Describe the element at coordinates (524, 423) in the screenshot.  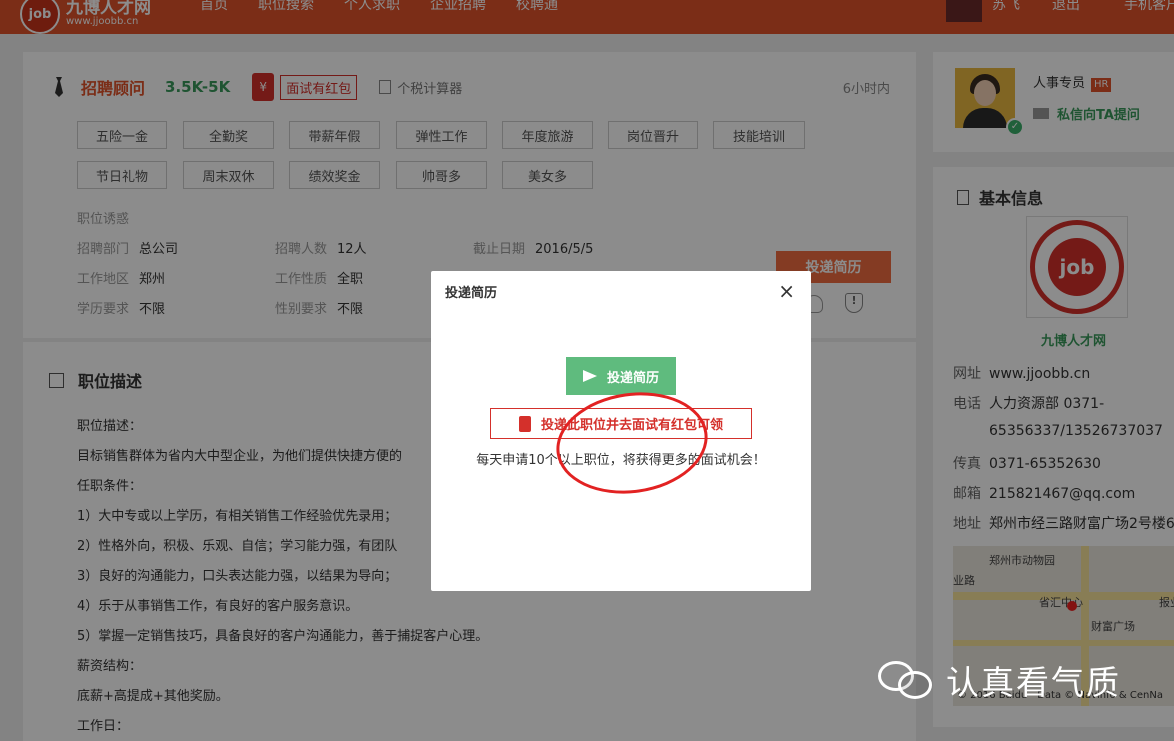
I see `red-packet-icon` at that location.